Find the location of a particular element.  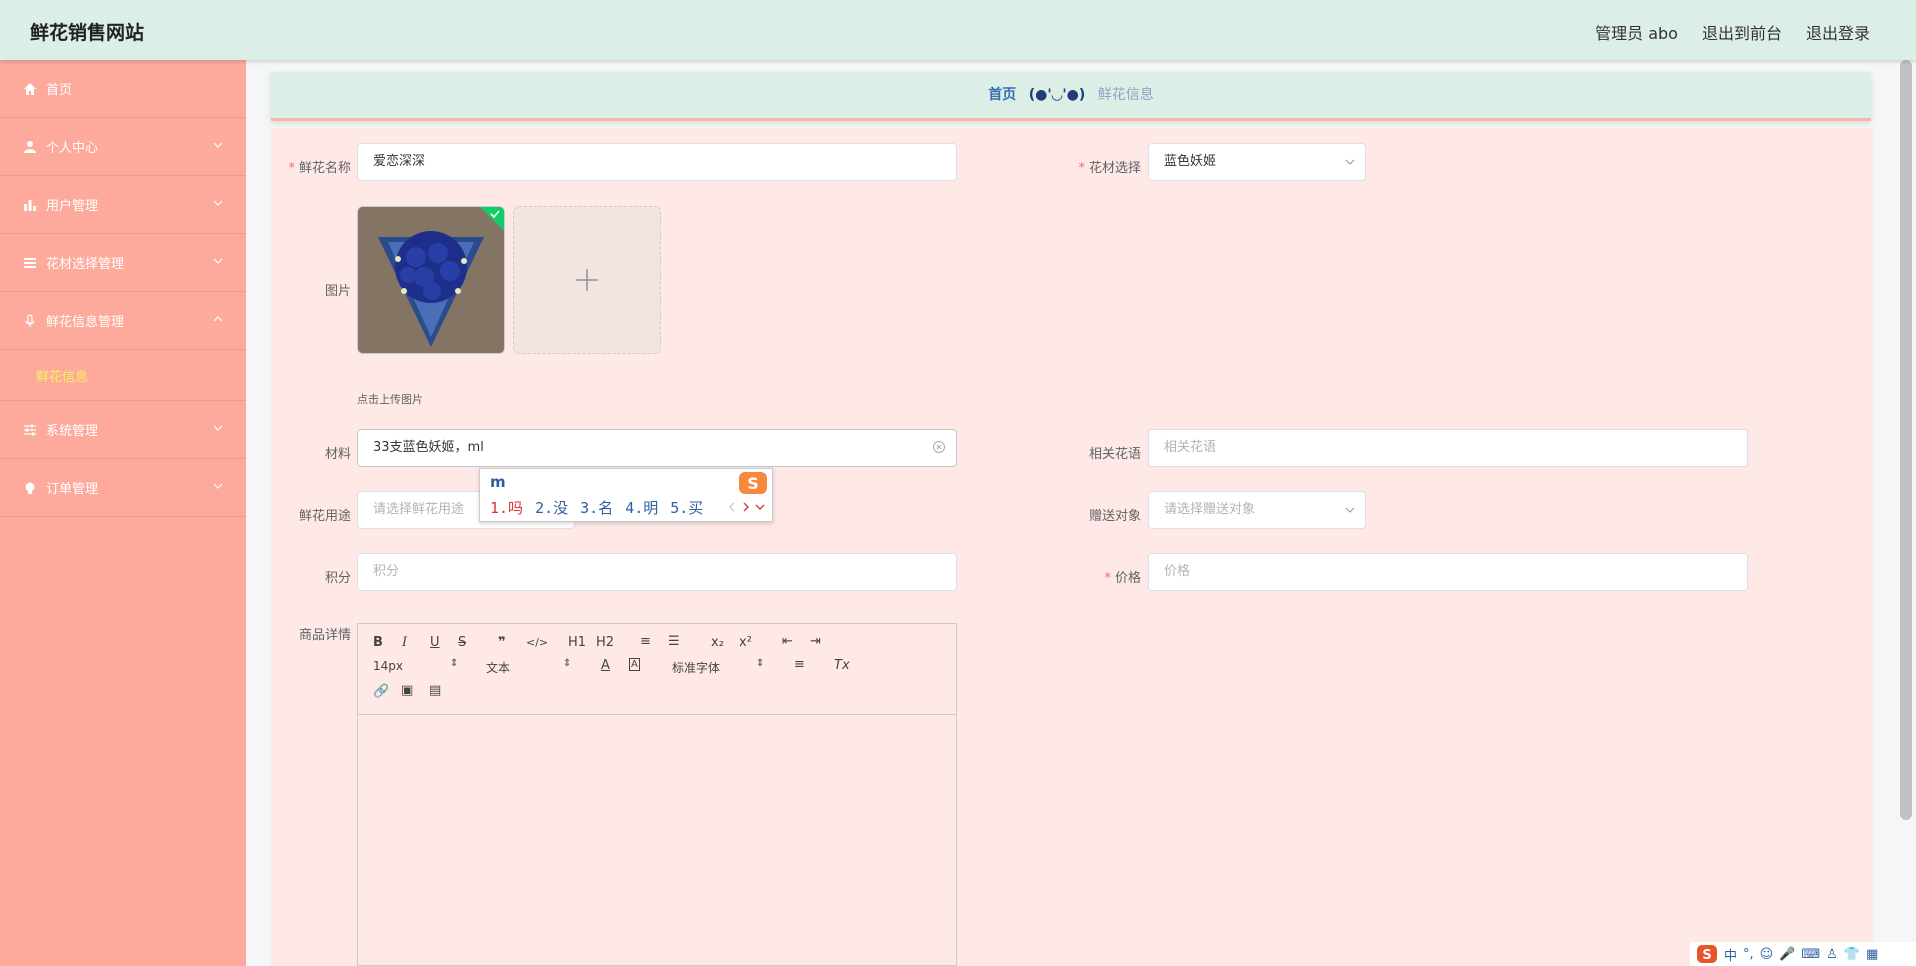

list-icon is located at coordinates (30, 263).